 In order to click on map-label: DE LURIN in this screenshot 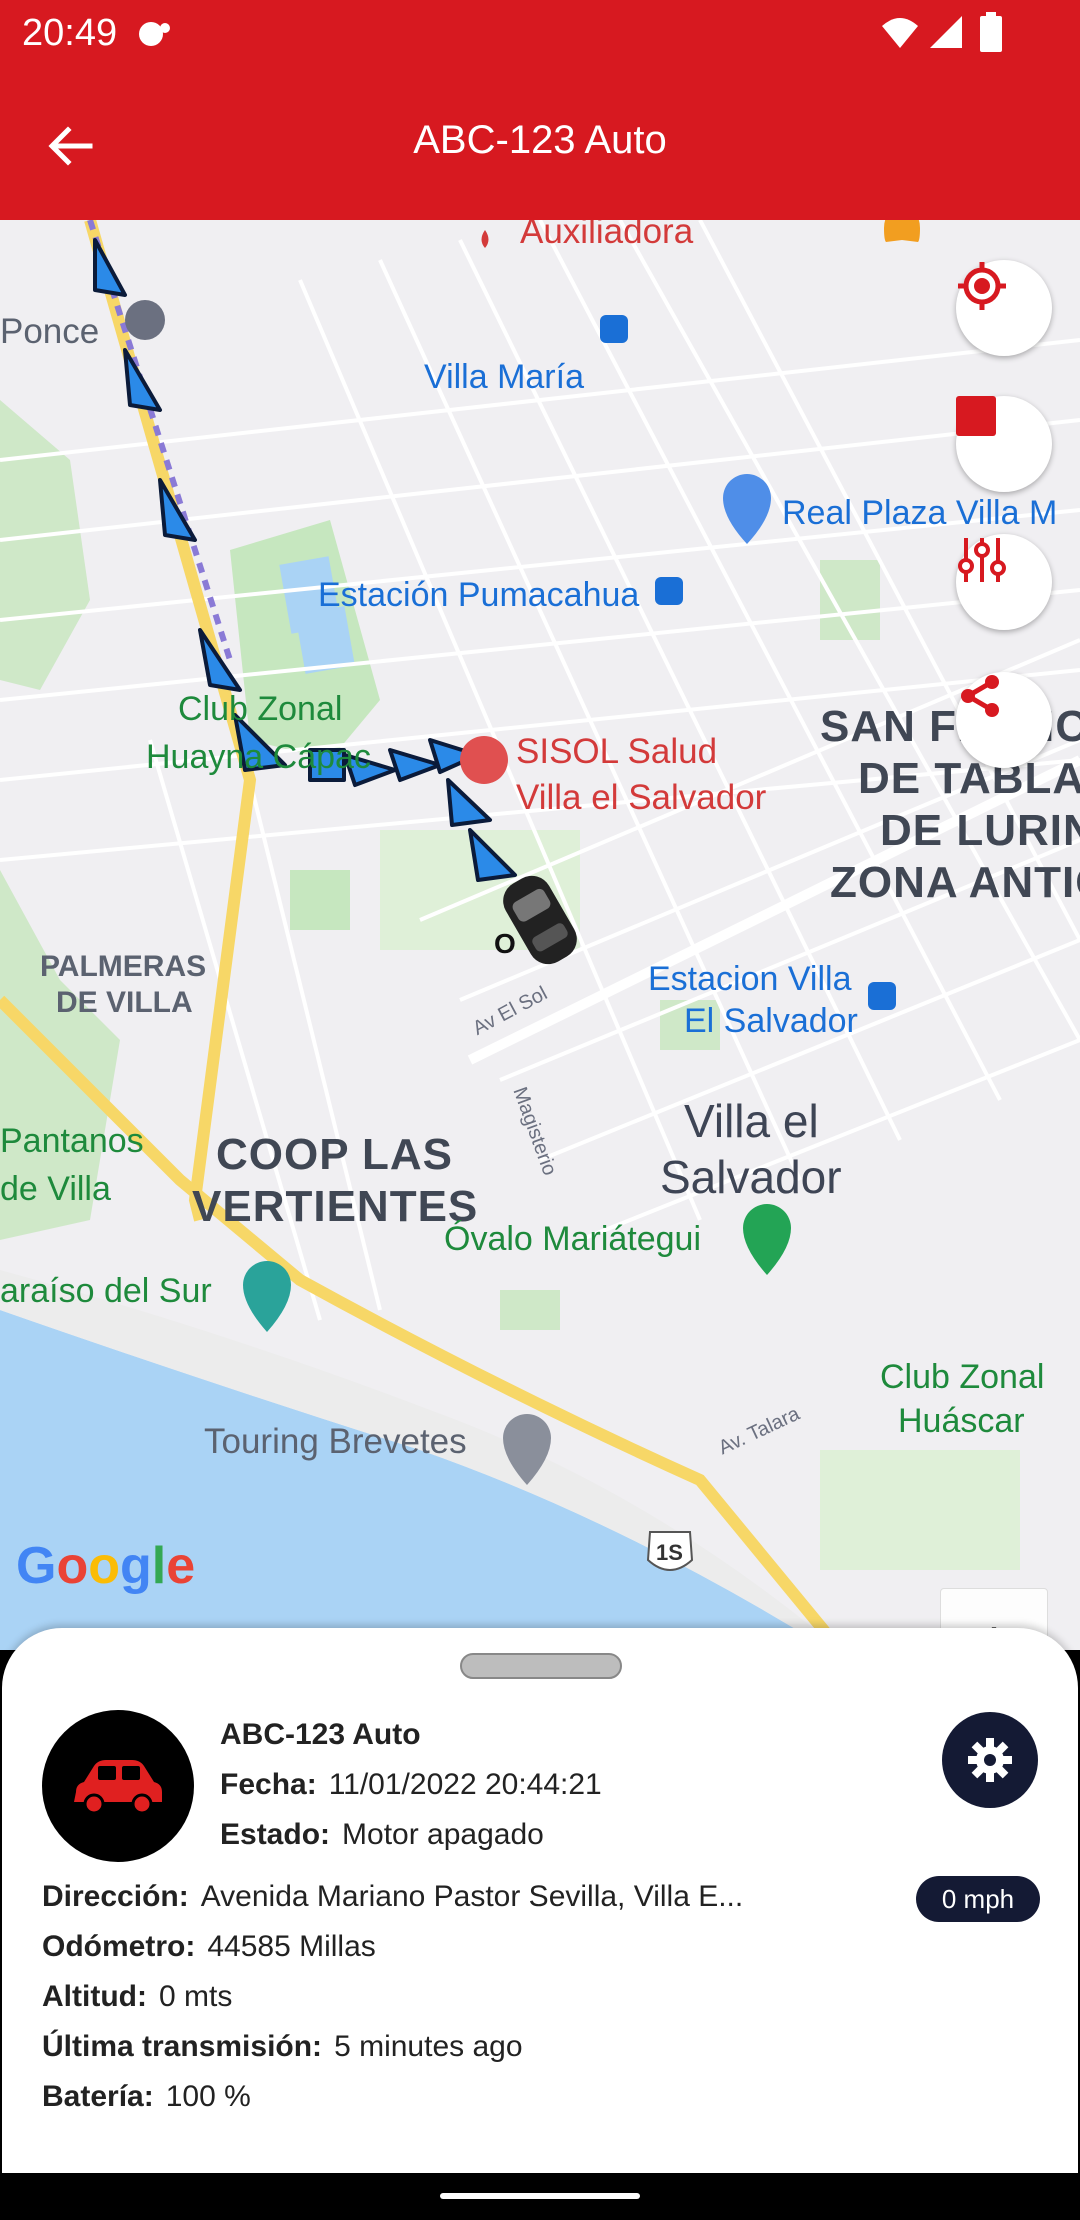, I will do `click(980, 830)`.